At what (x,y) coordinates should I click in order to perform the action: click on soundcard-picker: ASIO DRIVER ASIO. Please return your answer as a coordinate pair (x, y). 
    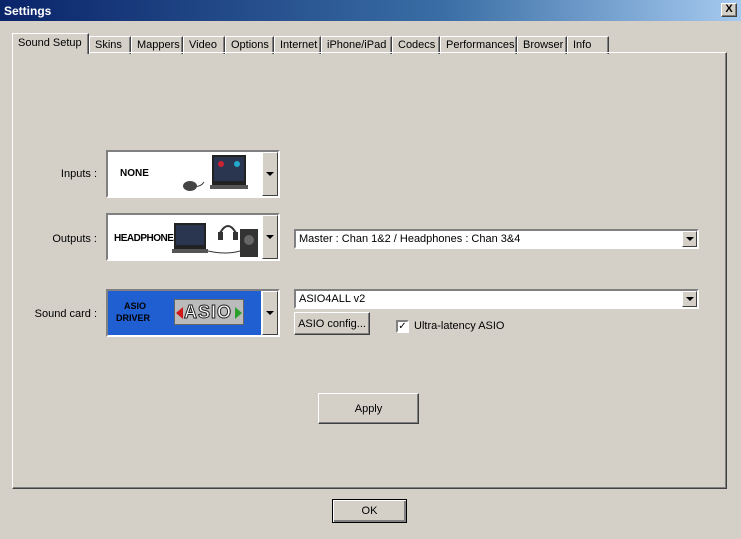
    Looking at the image, I should click on (193, 313).